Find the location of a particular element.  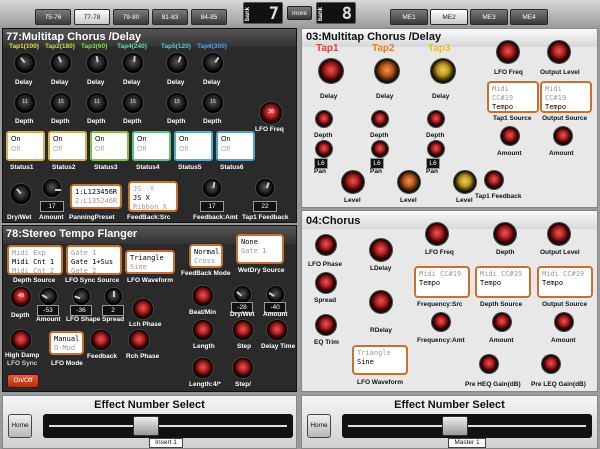

tap2-depth-knob: 15 is located at coordinates (61, 103).